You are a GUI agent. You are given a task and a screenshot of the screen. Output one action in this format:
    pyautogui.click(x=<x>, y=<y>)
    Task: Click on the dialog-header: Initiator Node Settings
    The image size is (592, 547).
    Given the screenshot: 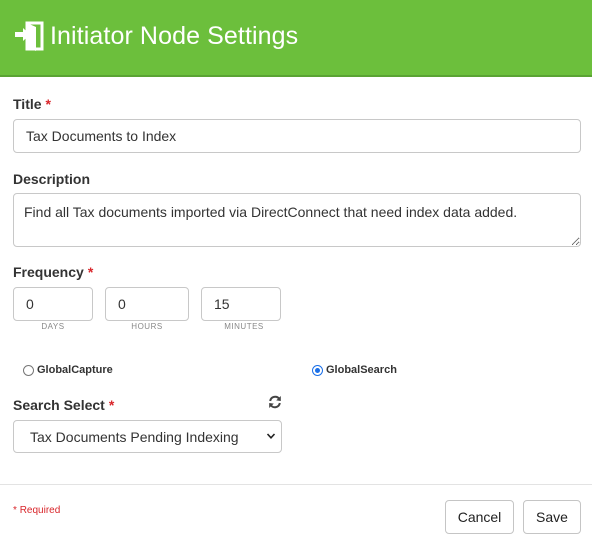 What is the action you would take?
    pyautogui.click(x=296, y=38)
    